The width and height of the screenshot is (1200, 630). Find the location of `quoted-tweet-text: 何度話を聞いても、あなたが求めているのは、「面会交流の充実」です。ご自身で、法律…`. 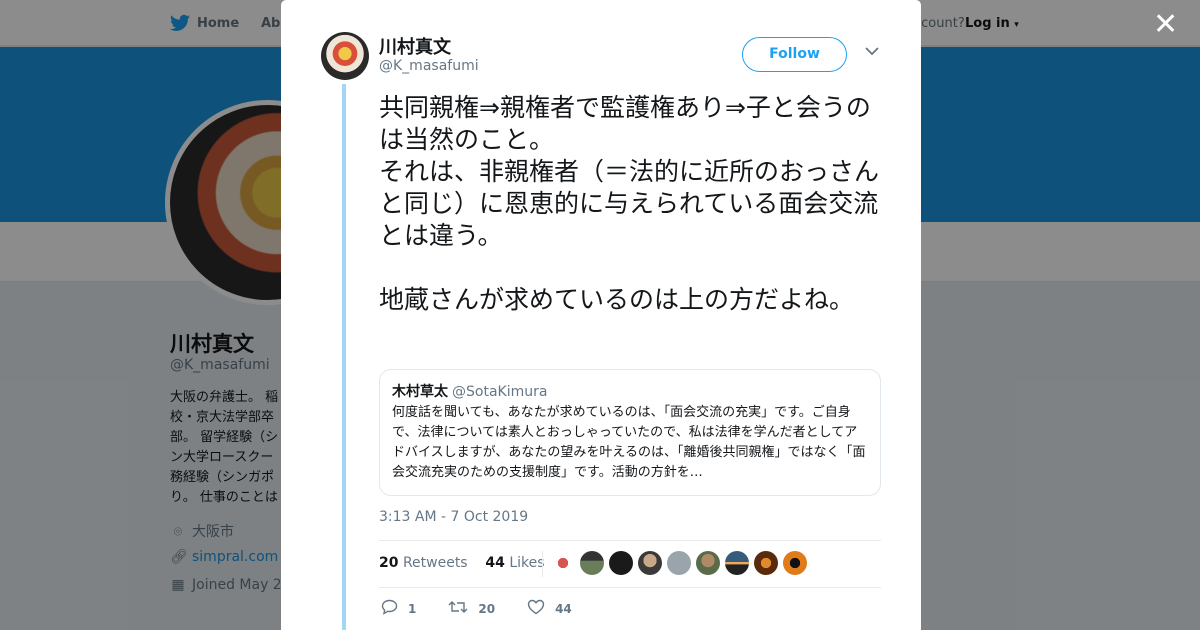

quoted-tweet-text: 何度話を聞いても、あなたが求めているのは、「面会交流の充実」です。ご自身で、法律… is located at coordinates (629, 442).